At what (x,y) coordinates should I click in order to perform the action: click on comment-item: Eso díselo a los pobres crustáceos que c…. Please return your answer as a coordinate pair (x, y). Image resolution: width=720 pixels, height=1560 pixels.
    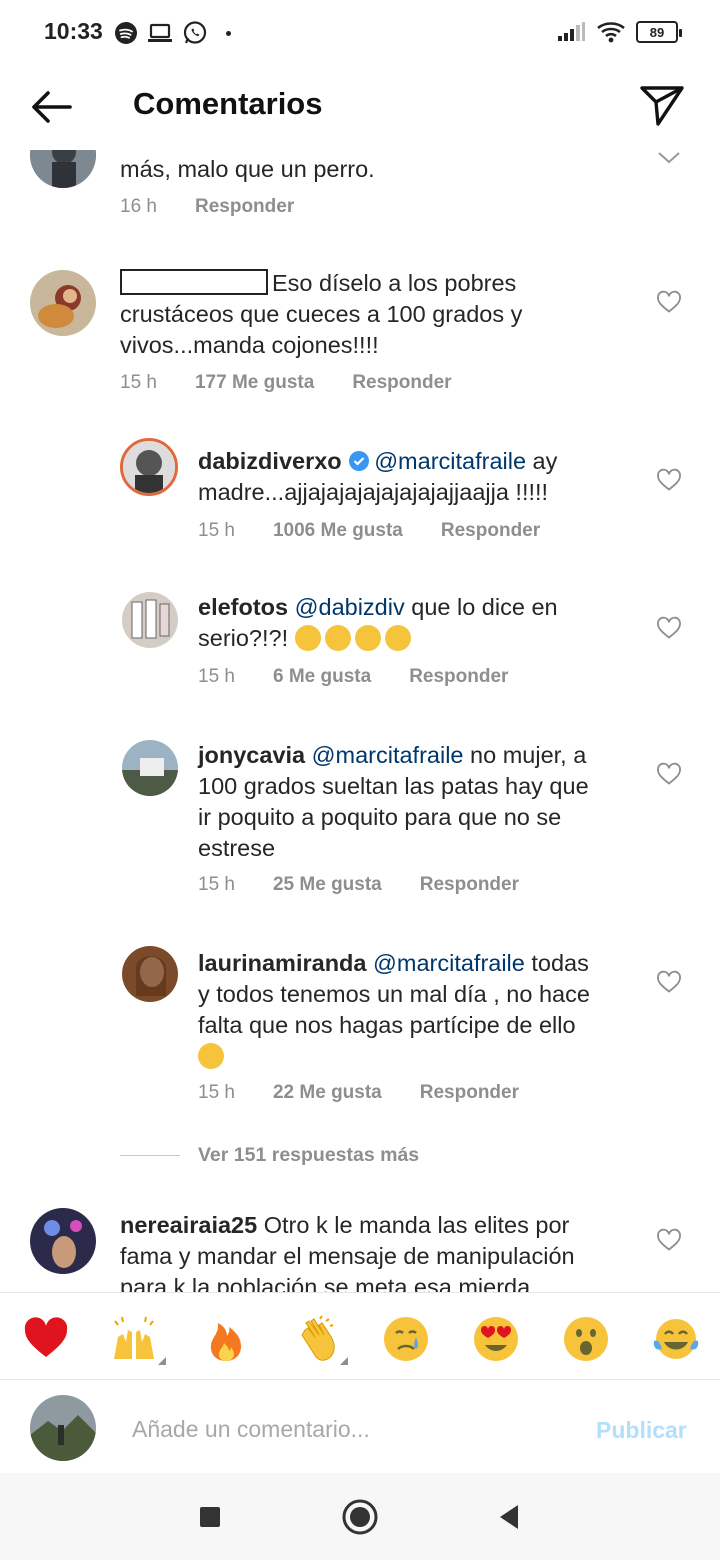
    Looking at the image, I should click on (360, 334).